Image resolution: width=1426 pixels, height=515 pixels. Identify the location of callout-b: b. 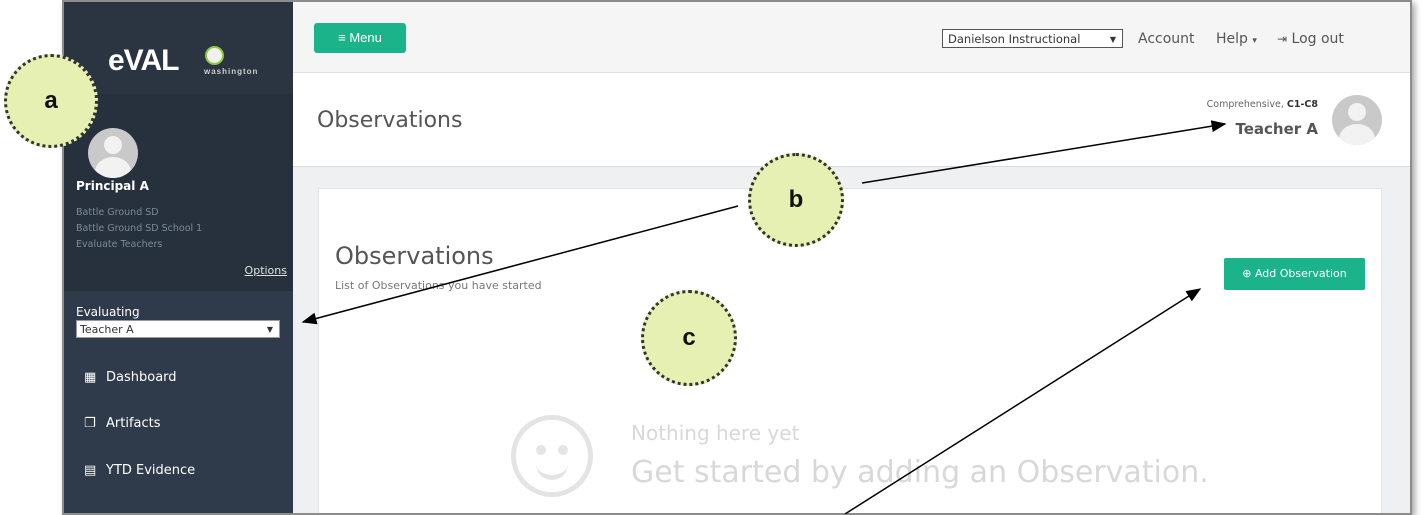
(796, 200).